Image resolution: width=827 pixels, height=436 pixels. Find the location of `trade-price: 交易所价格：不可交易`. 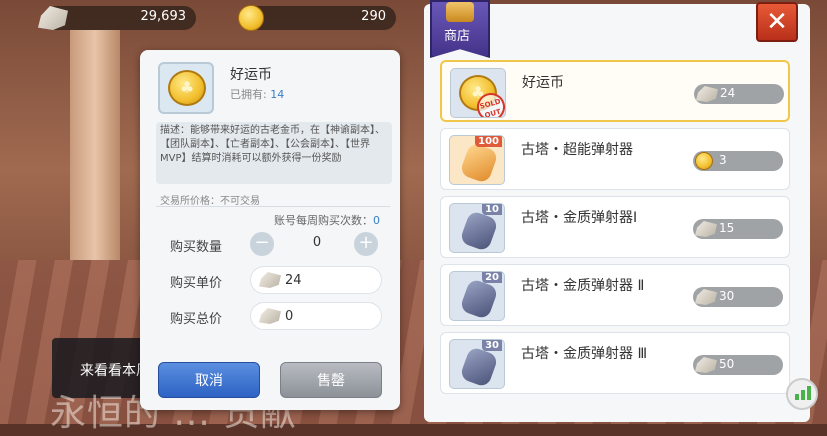

trade-price: 交易所价格：不可交易 is located at coordinates (210, 201).